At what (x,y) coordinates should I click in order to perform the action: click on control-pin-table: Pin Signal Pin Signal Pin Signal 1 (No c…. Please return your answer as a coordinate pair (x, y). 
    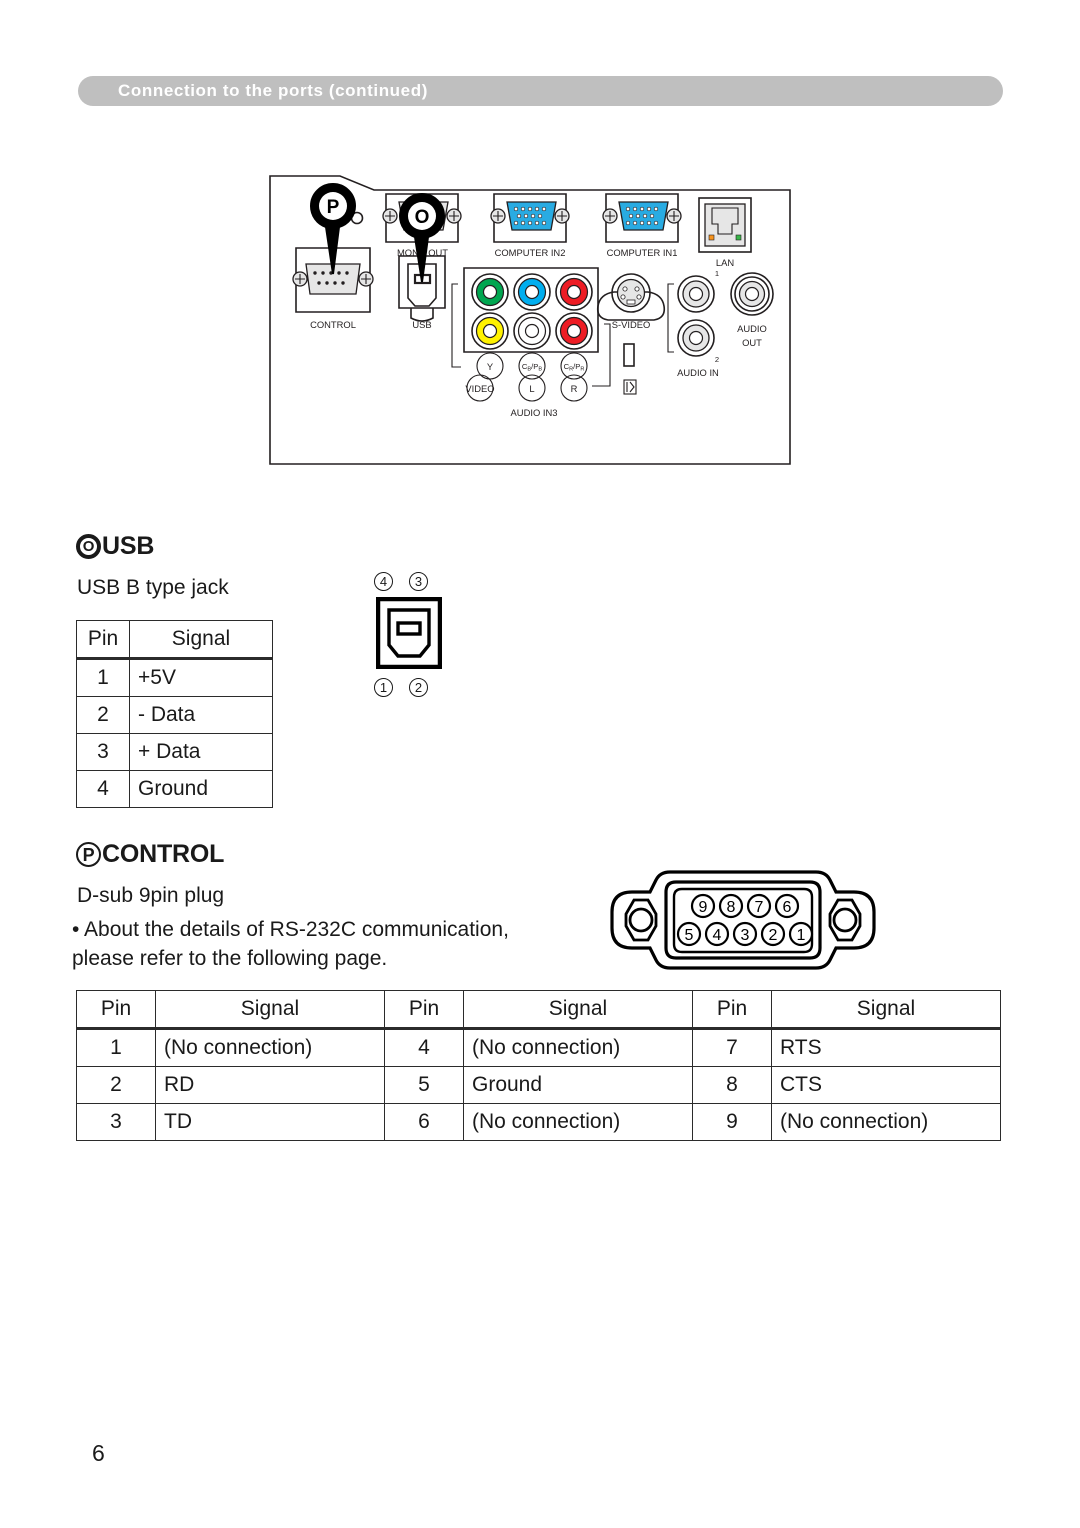
    Looking at the image, I should click on (538, 1065).